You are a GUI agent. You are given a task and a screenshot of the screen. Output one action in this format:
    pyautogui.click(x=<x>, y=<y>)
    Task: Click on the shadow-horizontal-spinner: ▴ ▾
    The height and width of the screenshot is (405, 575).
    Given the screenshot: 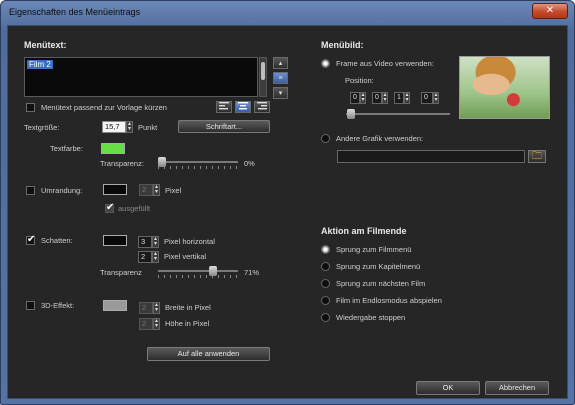 What is the action you would take?
    pyautogui.click(x=155, y=242)
    